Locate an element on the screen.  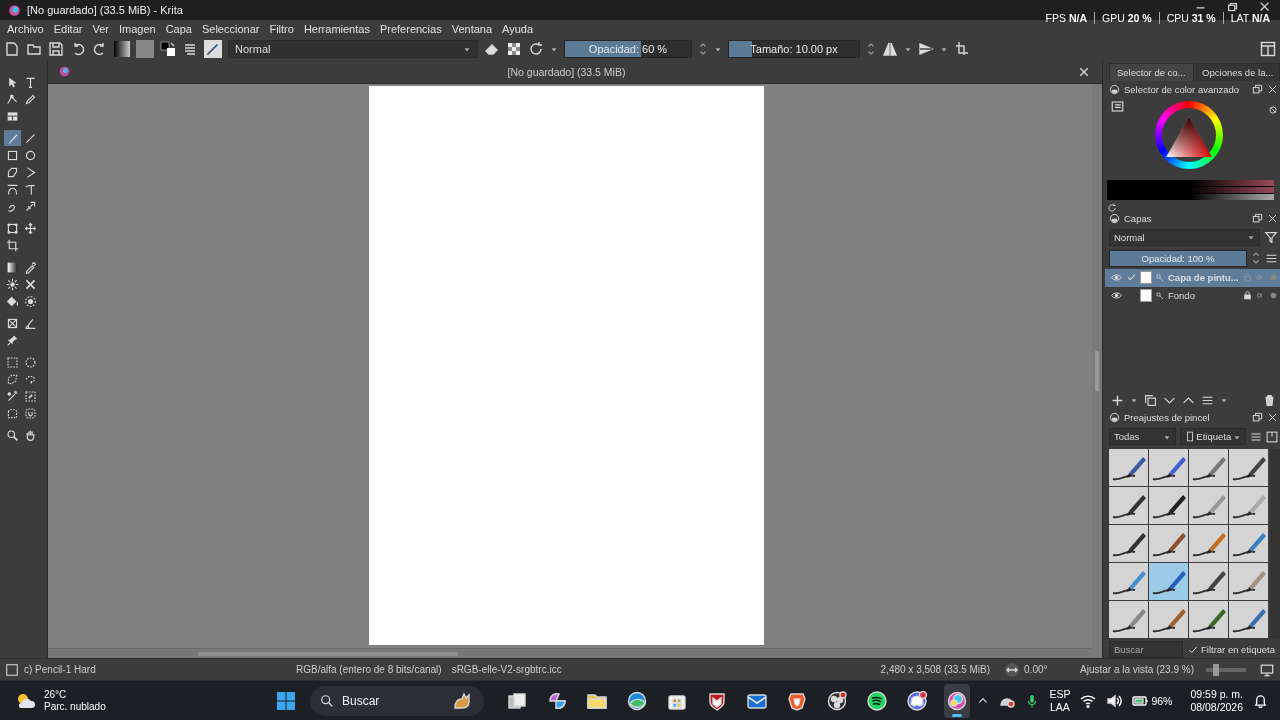
pattern-swatch-icon is located at coordinates (145, 49).